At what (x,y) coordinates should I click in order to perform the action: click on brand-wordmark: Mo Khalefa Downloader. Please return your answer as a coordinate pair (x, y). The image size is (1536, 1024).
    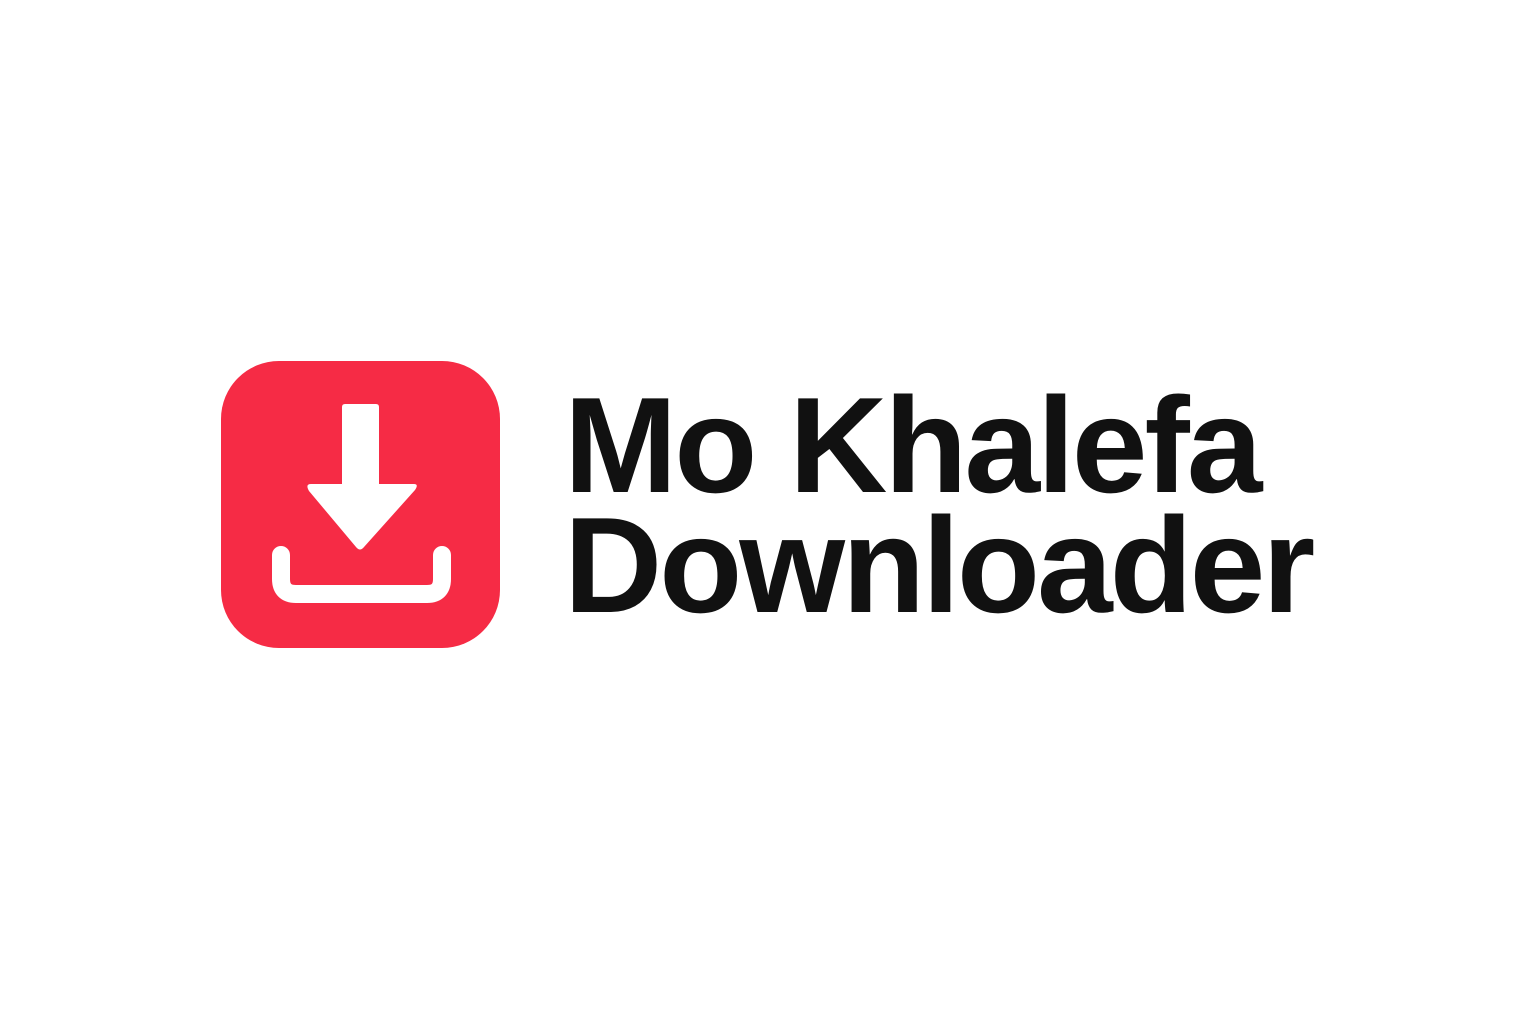
    Looking at the image, I should click on (939, 504).